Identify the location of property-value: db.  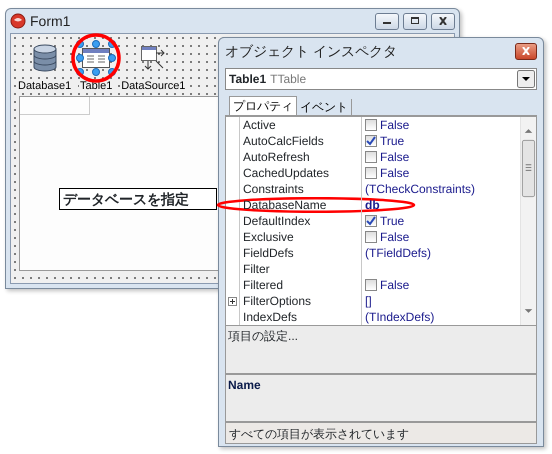
(372, 205).